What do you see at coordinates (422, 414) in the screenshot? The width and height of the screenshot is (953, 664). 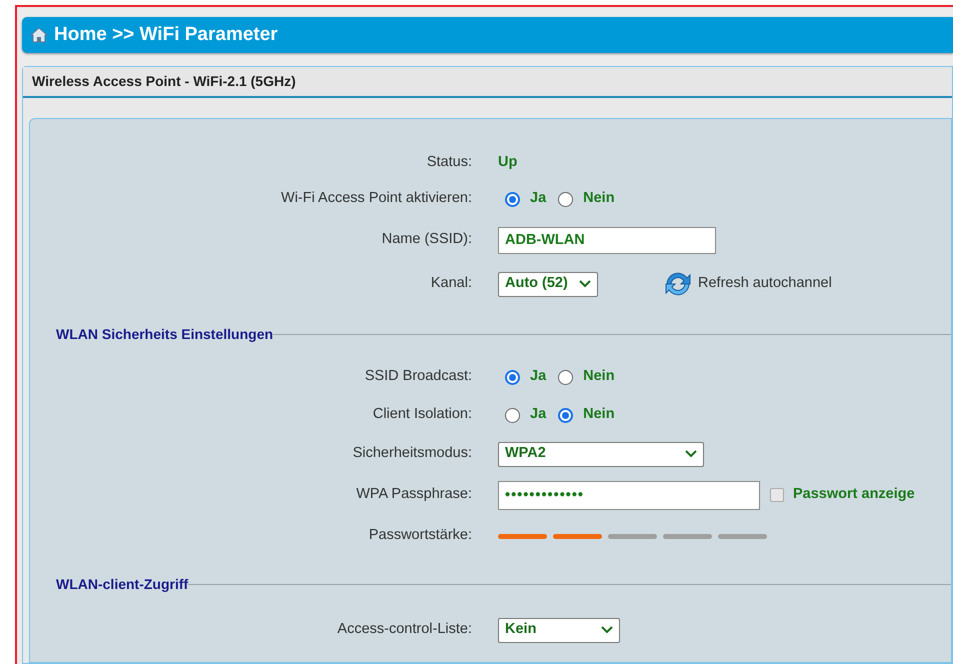 I see `field-label: Client Isolation:` at bounding box center [422, 414].